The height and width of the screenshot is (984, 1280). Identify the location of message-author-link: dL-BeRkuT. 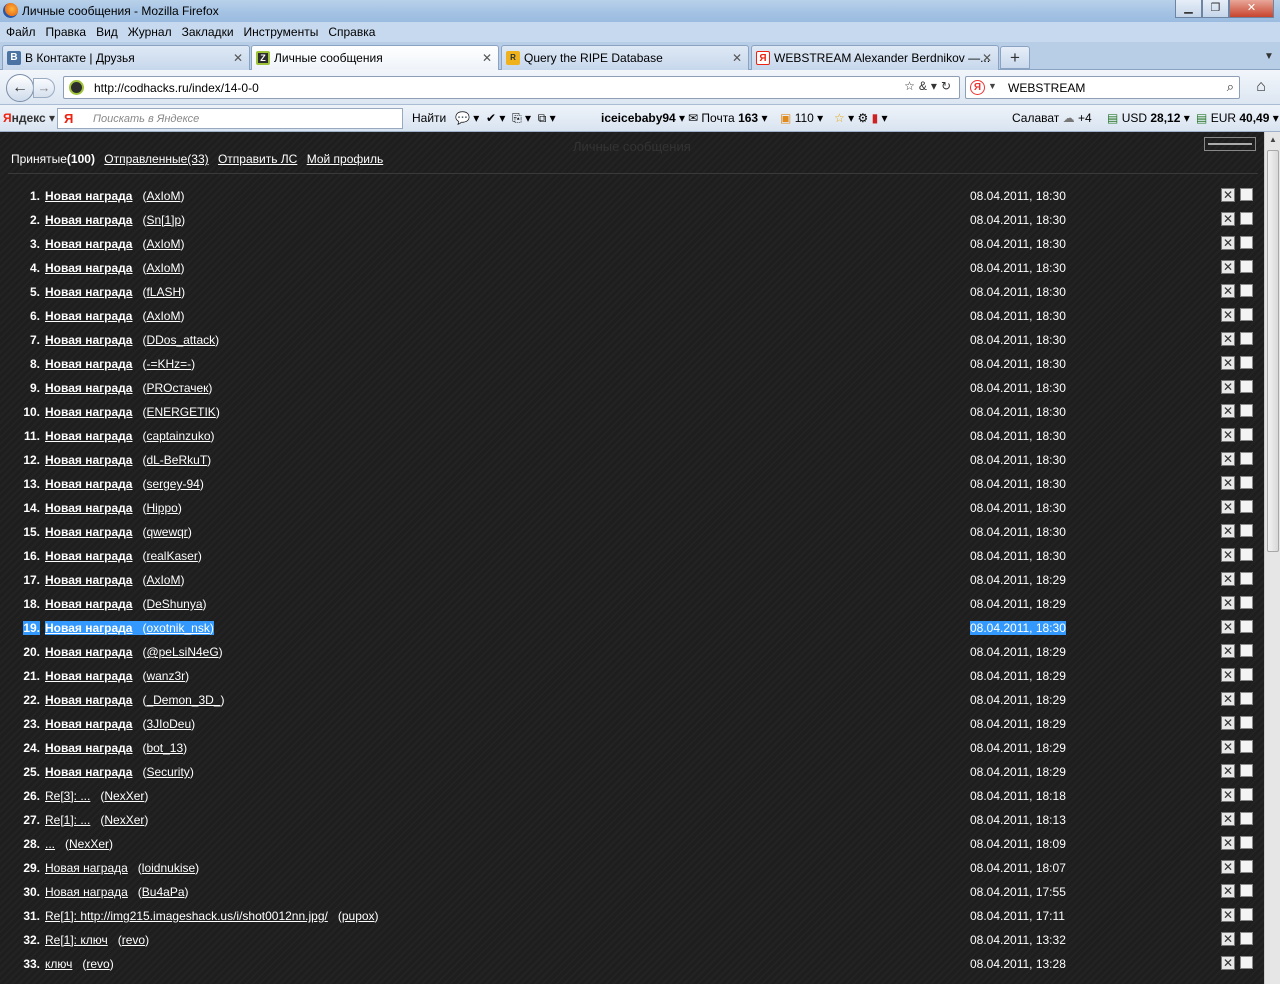
(176, 460).